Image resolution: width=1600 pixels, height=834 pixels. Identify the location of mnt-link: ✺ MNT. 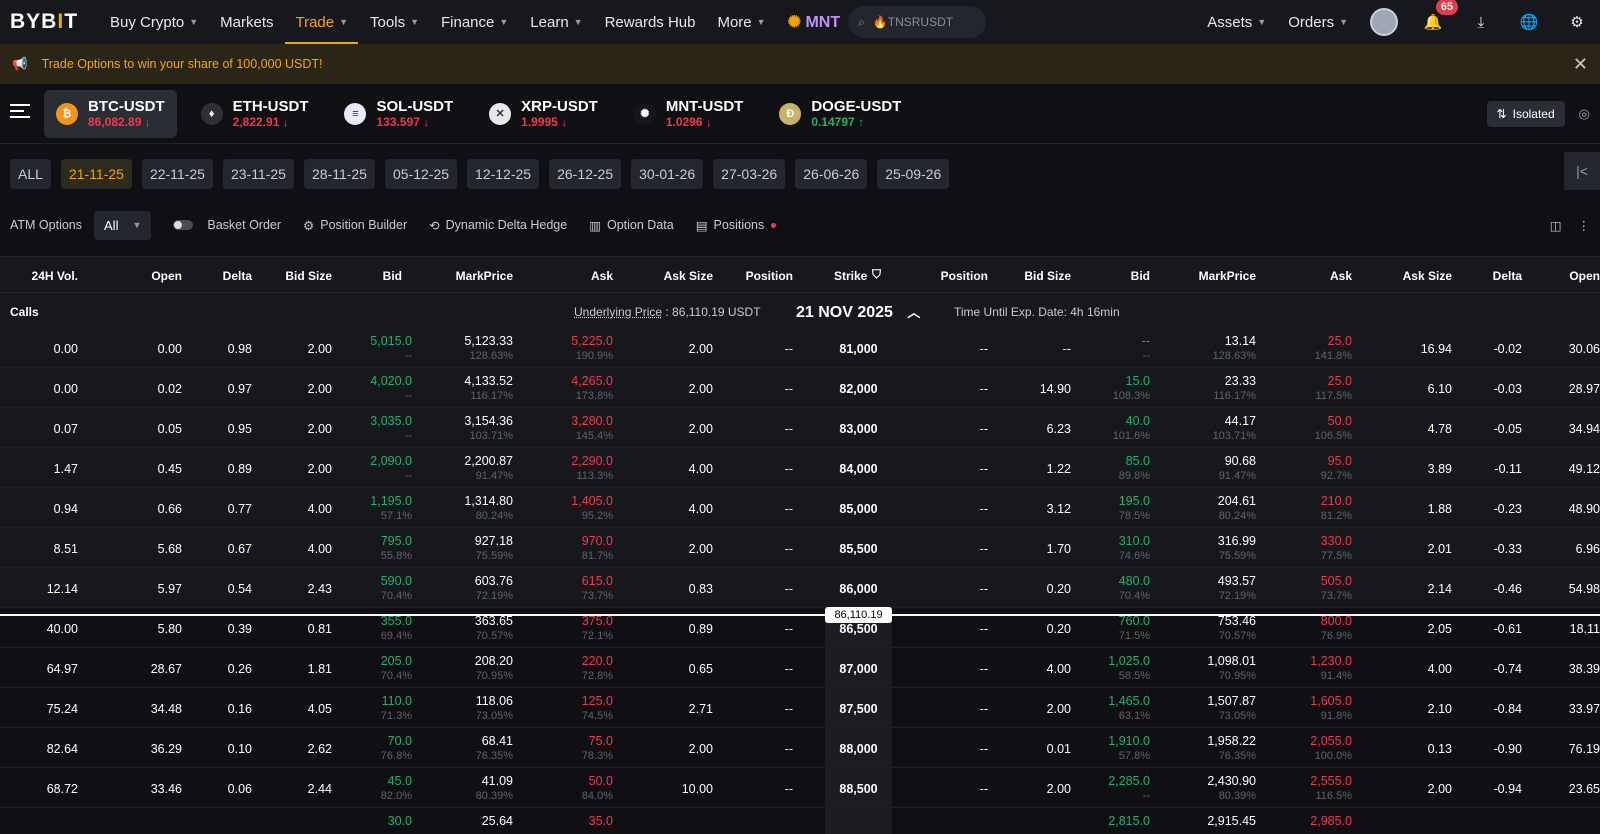
(814, 22).